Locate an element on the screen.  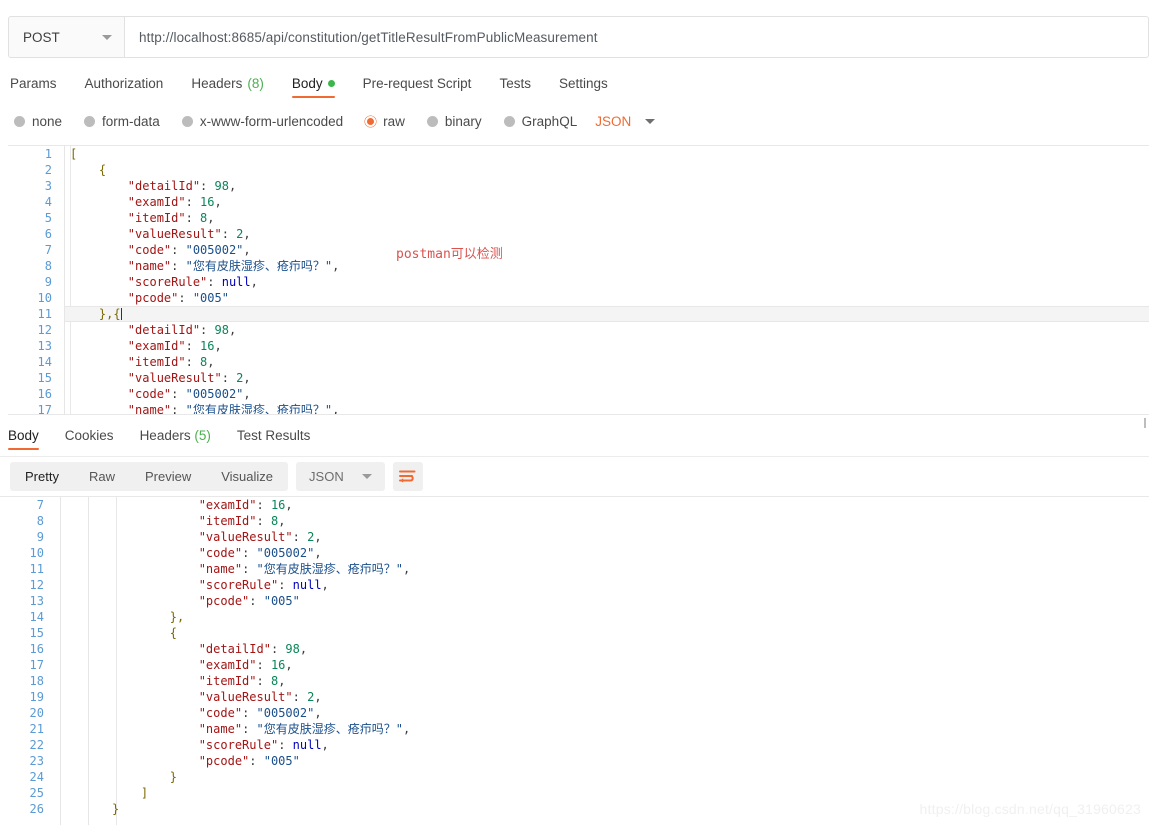
response-tab-test-results: Test Results is located at coordinates (274, 439).